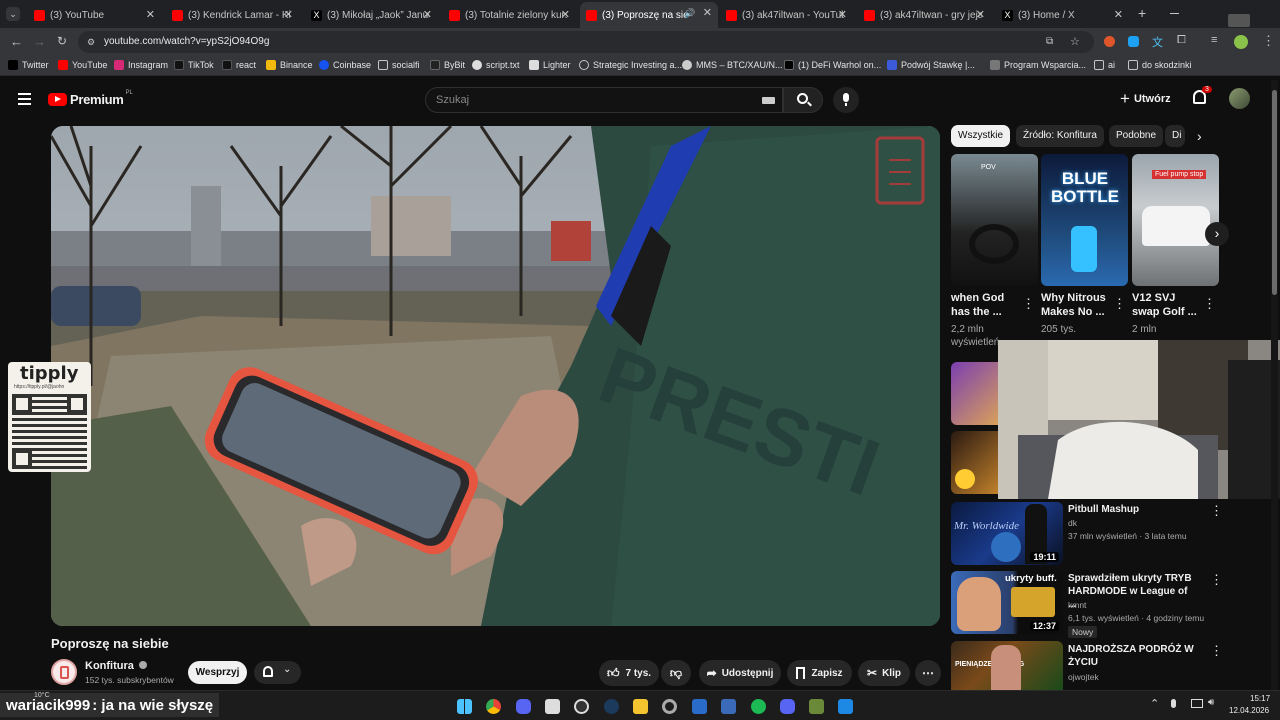  What do you see at coordinates (1214, 40) in the screenshot?
I see `media-controls-icon: ≡` at bounding box center [1214, 40].